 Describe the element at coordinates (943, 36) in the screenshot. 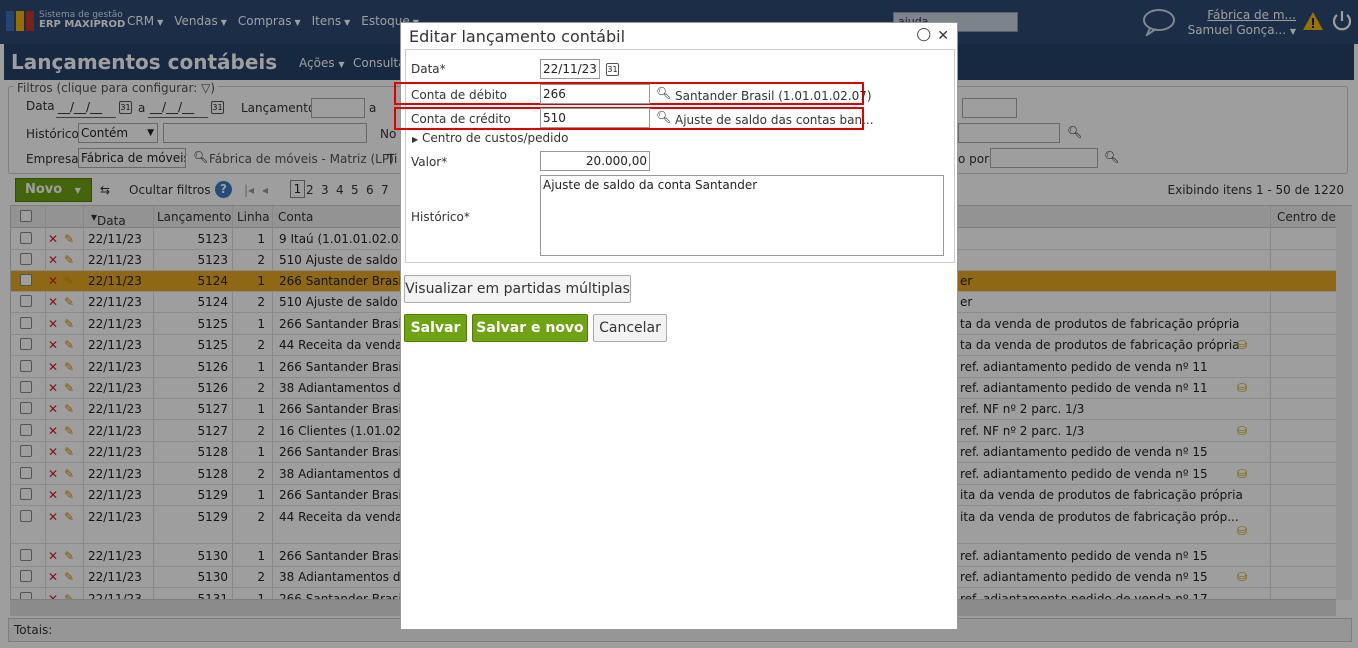

I see `close-icon: ✕` at that location.